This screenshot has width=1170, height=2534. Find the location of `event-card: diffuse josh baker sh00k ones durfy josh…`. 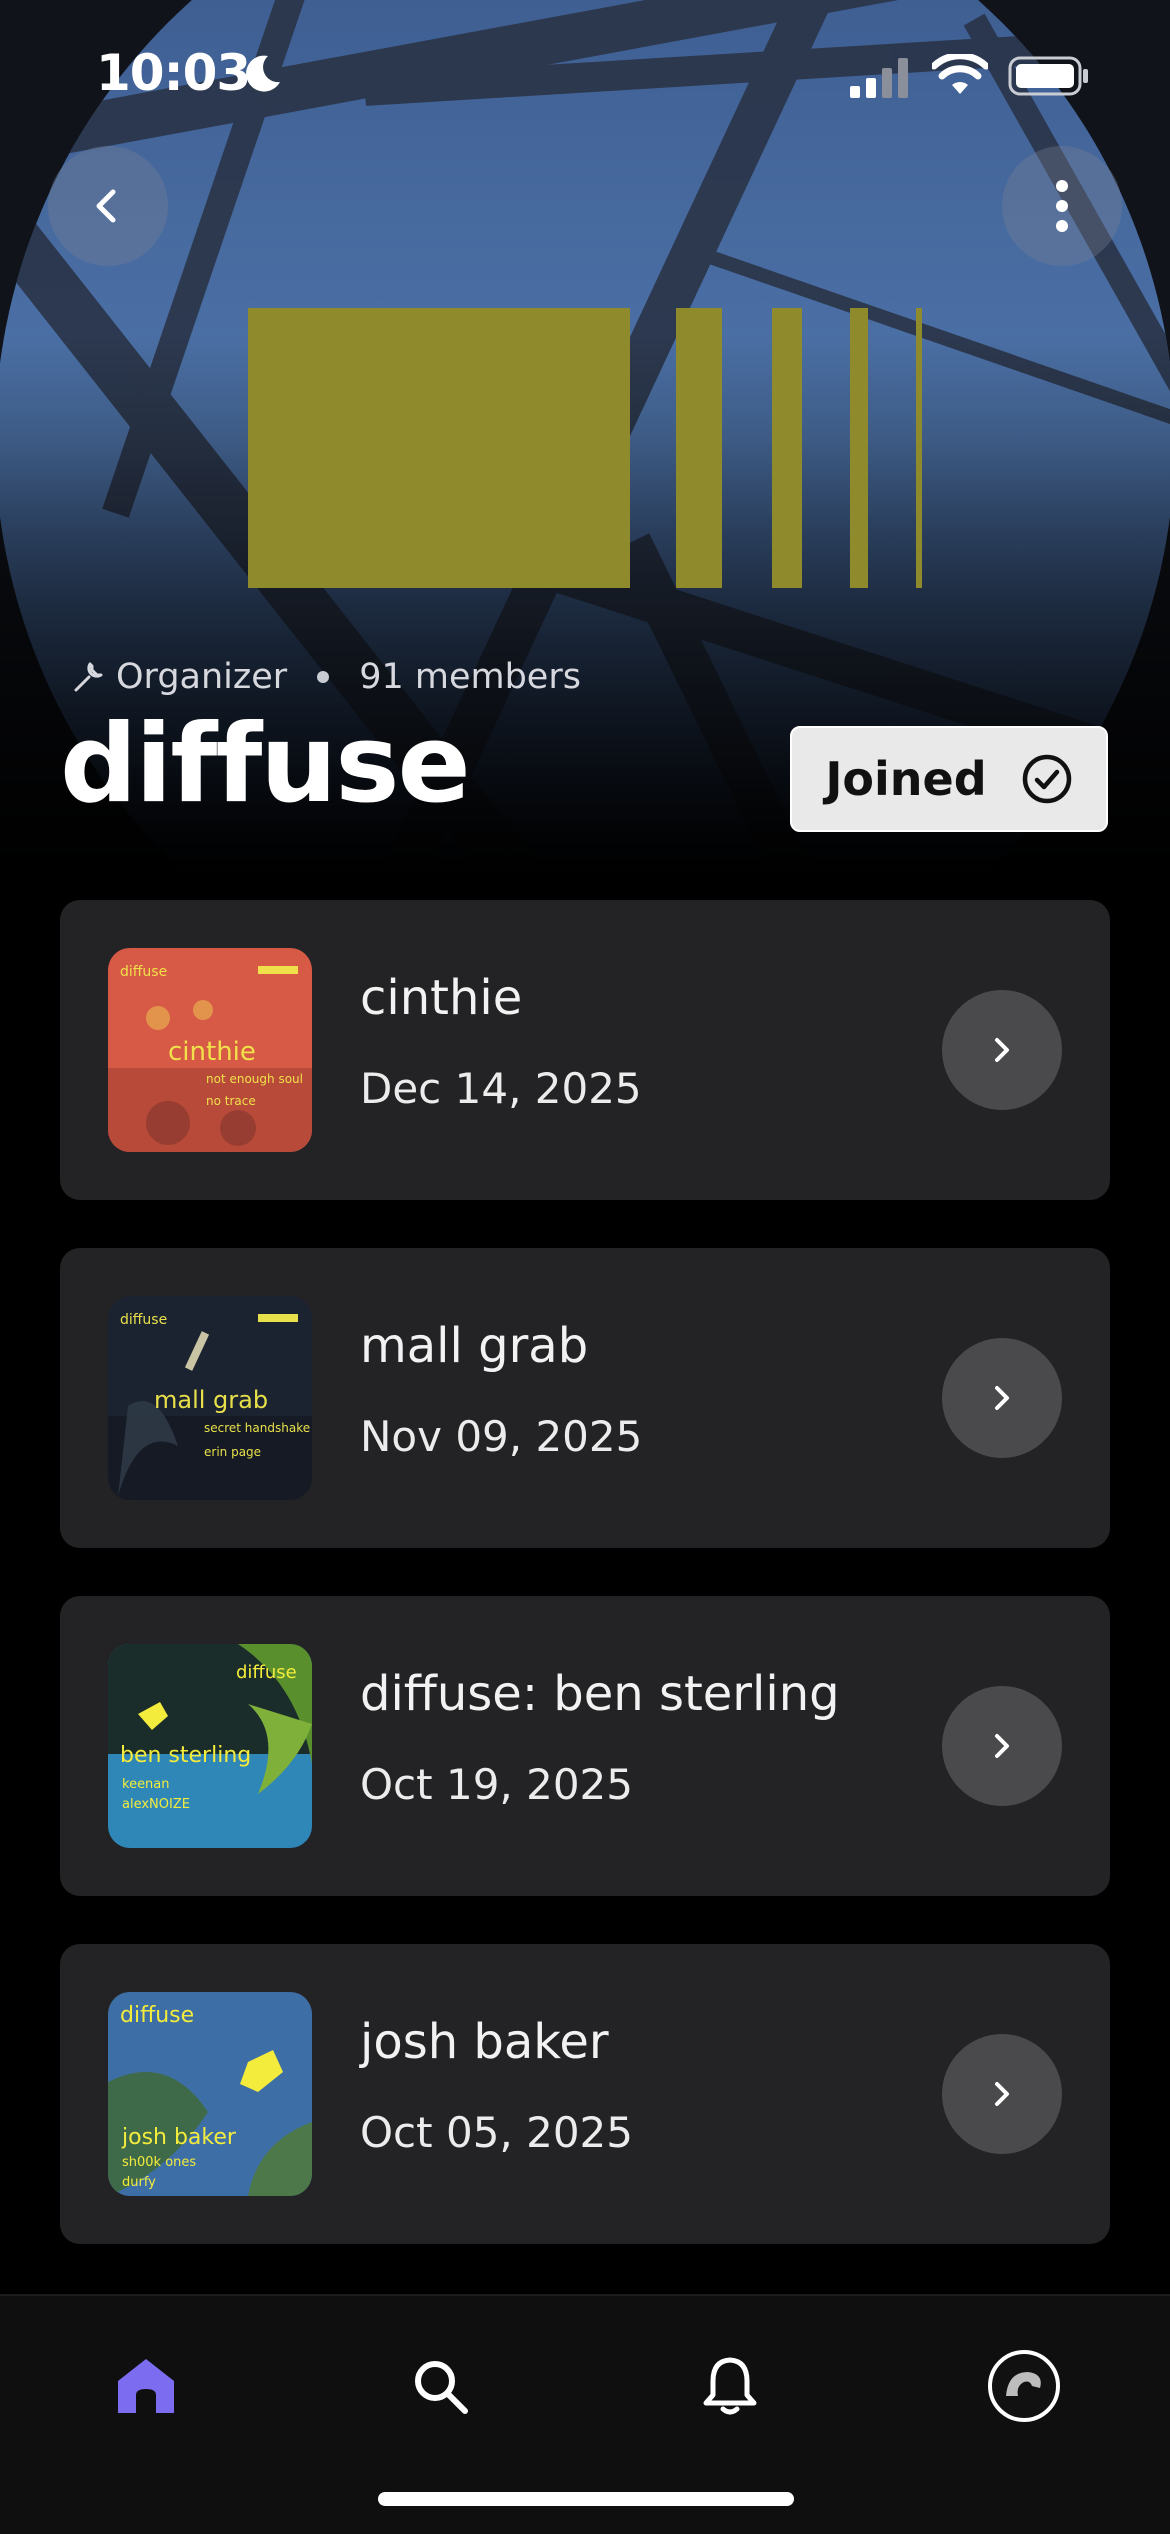

event-card: diffuse josh baker sh00k ones durfy josh… is located at coordinates (585, 2094).